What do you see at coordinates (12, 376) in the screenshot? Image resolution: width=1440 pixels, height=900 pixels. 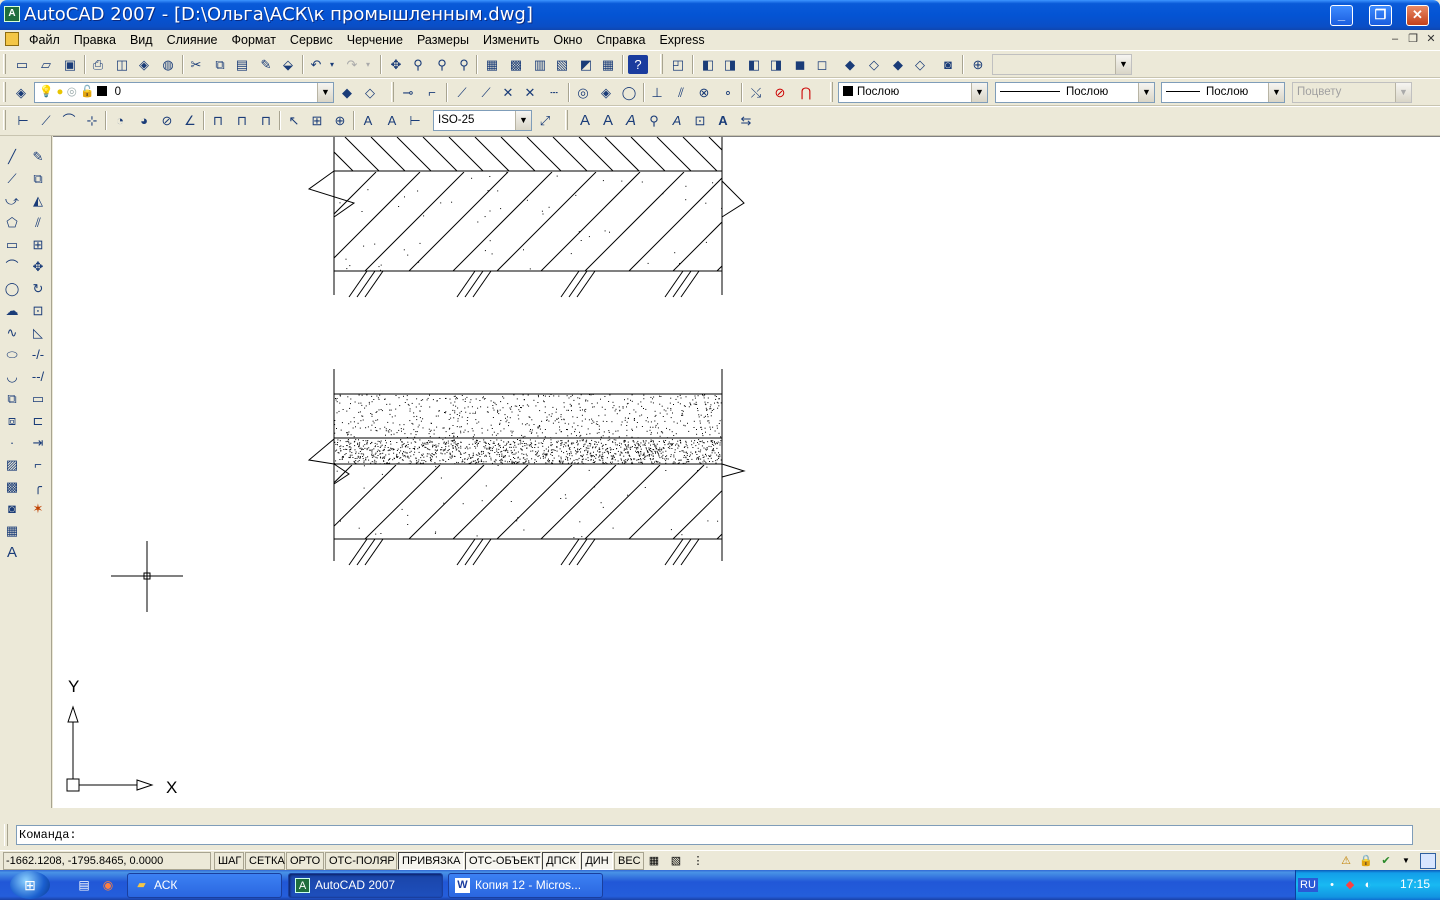 I see `ellipse-arc-icon: ◡` at bounding box center [12, 376].